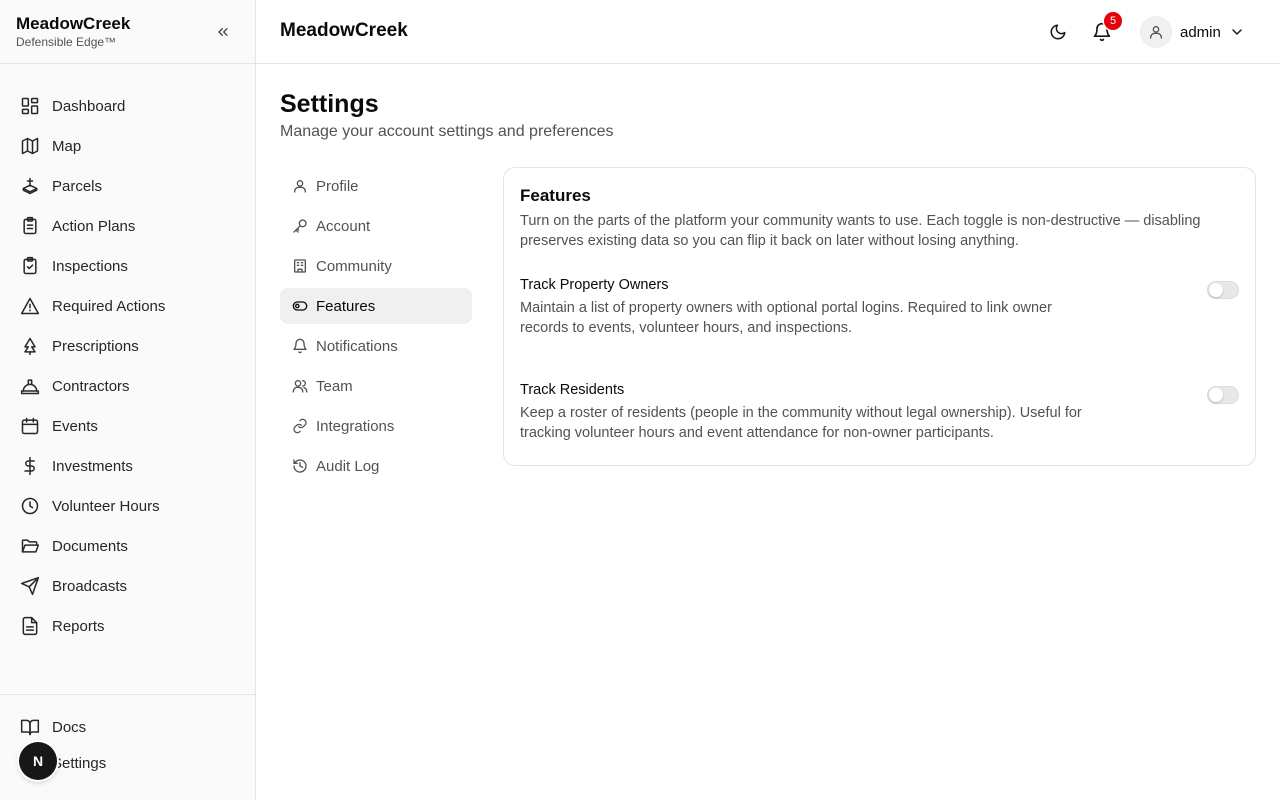  Describe the element at coordinates (127, 146) in the screenshot. I see `sidebar-item-map: Map` at that location.